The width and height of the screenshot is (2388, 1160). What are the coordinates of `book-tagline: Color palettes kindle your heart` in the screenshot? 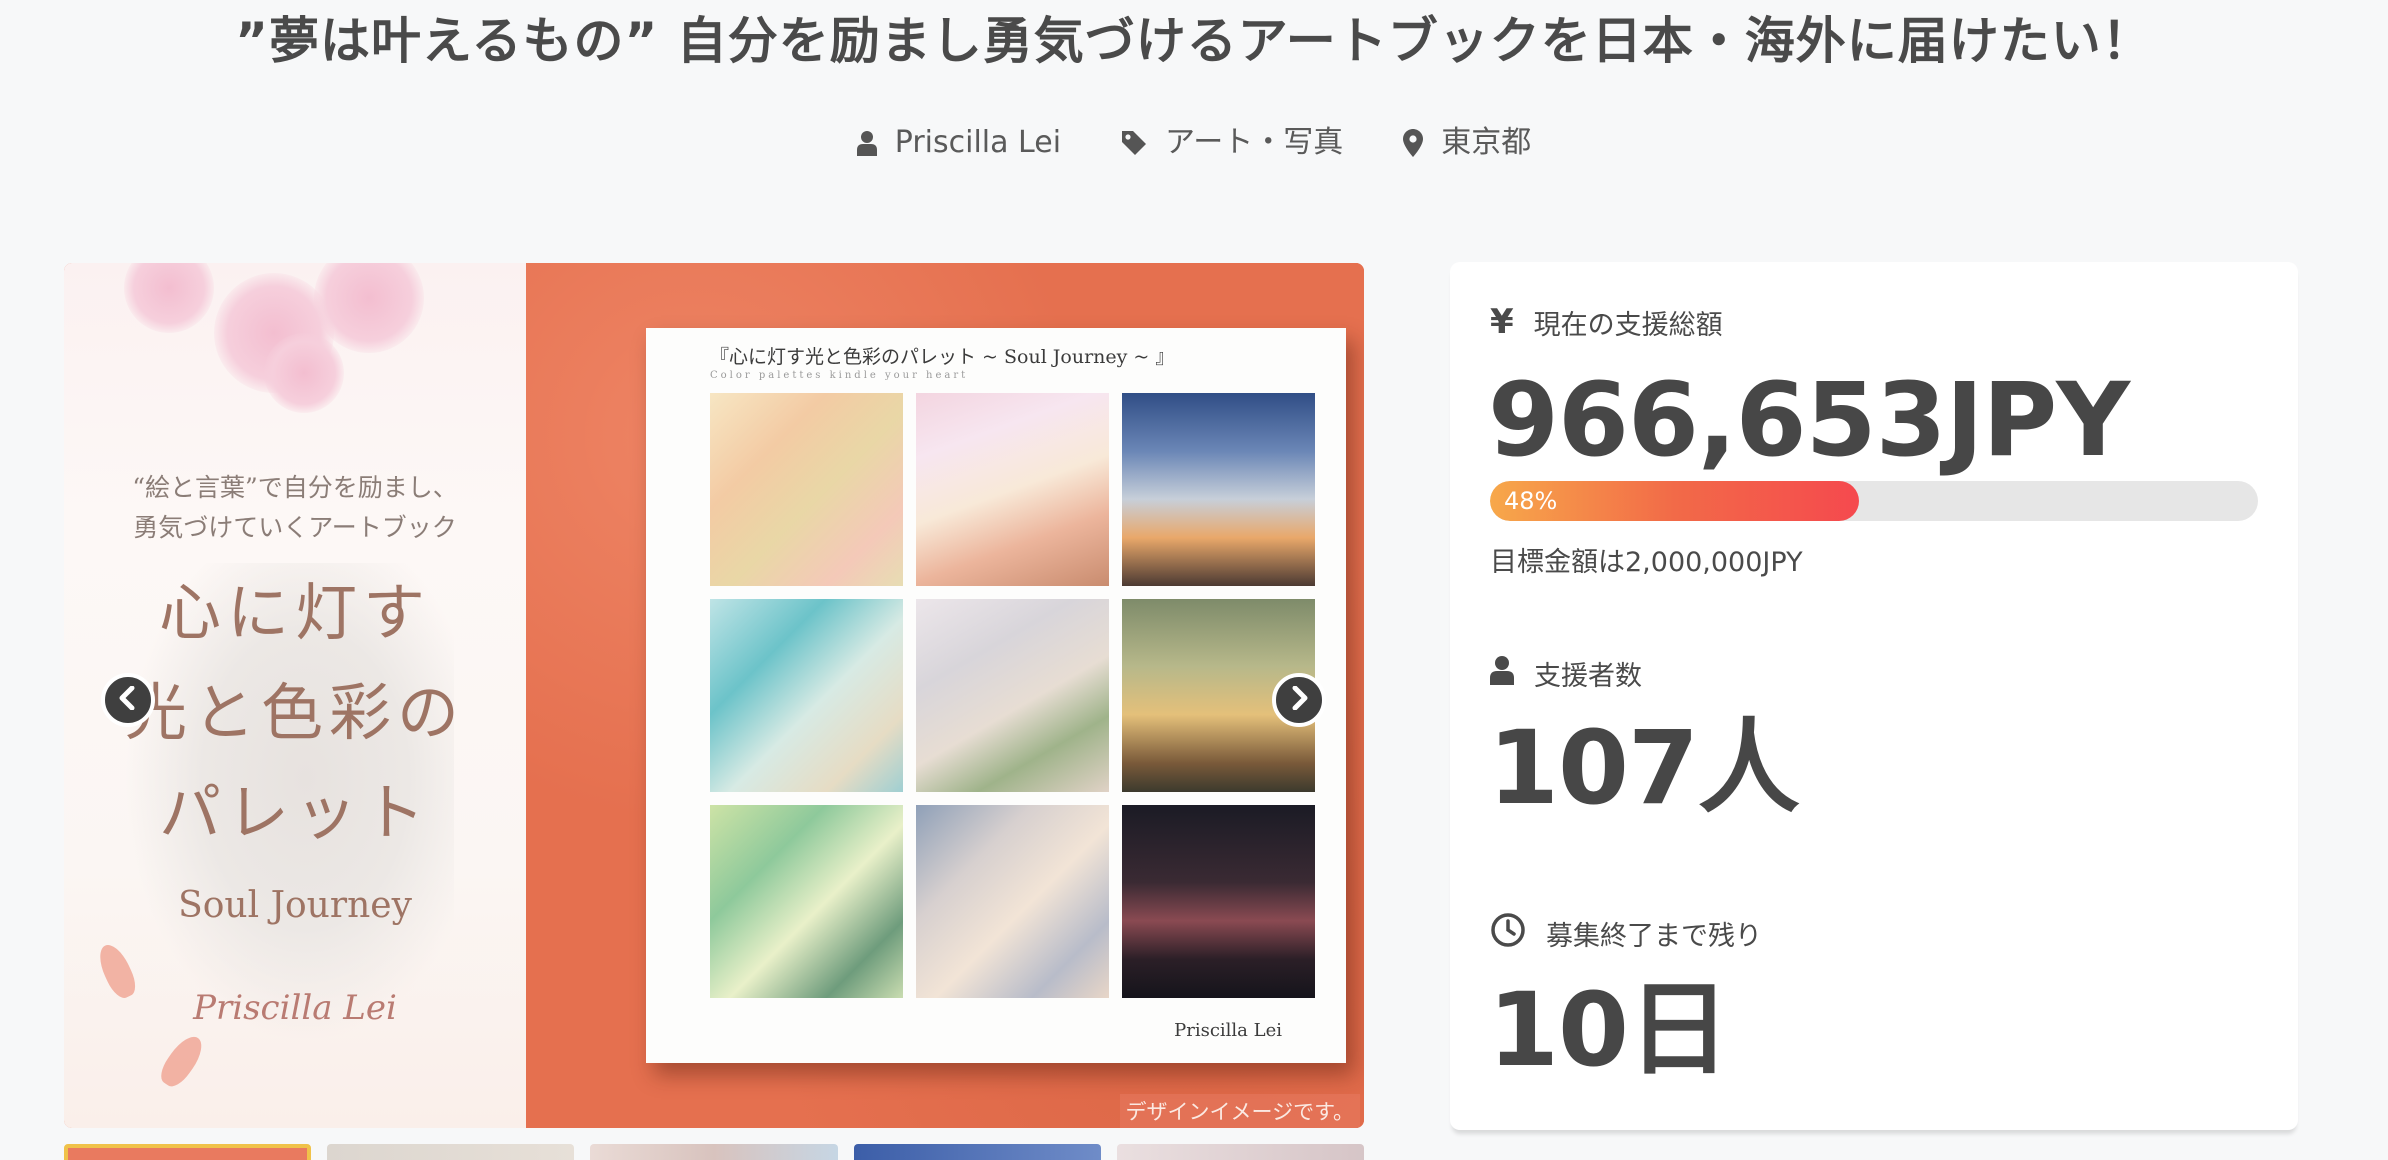 It's located at (839, 375).